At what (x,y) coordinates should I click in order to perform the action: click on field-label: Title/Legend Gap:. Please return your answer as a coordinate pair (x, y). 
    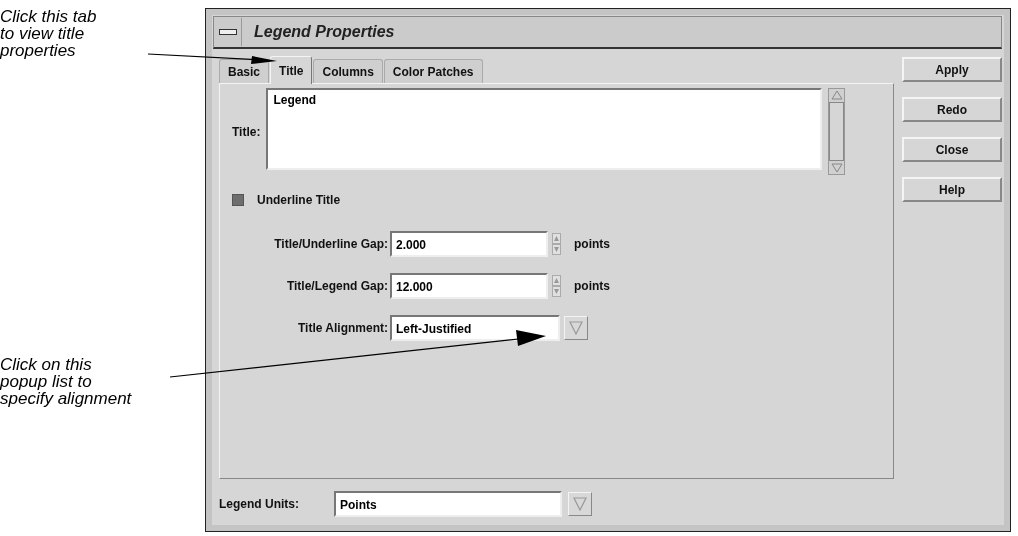
    Looking at the image, I should click on (337, 286).